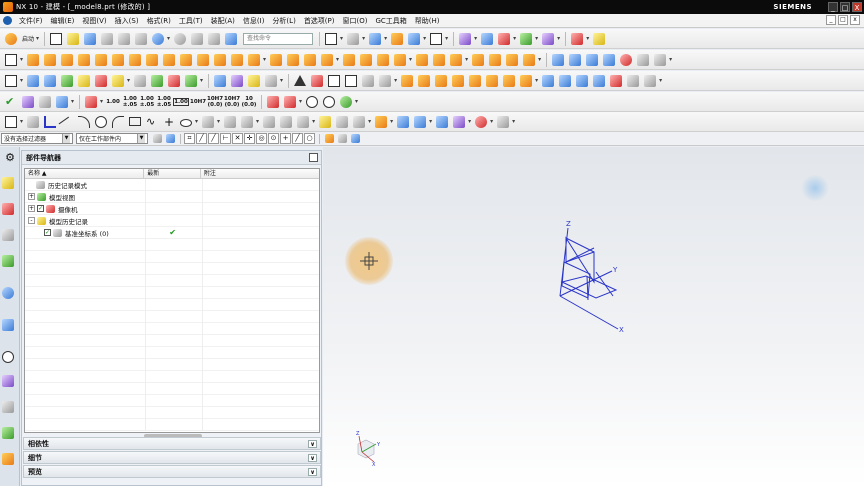 The image size is (864, 486). I want to click on csys-z-label: Z, so click(568, 224).